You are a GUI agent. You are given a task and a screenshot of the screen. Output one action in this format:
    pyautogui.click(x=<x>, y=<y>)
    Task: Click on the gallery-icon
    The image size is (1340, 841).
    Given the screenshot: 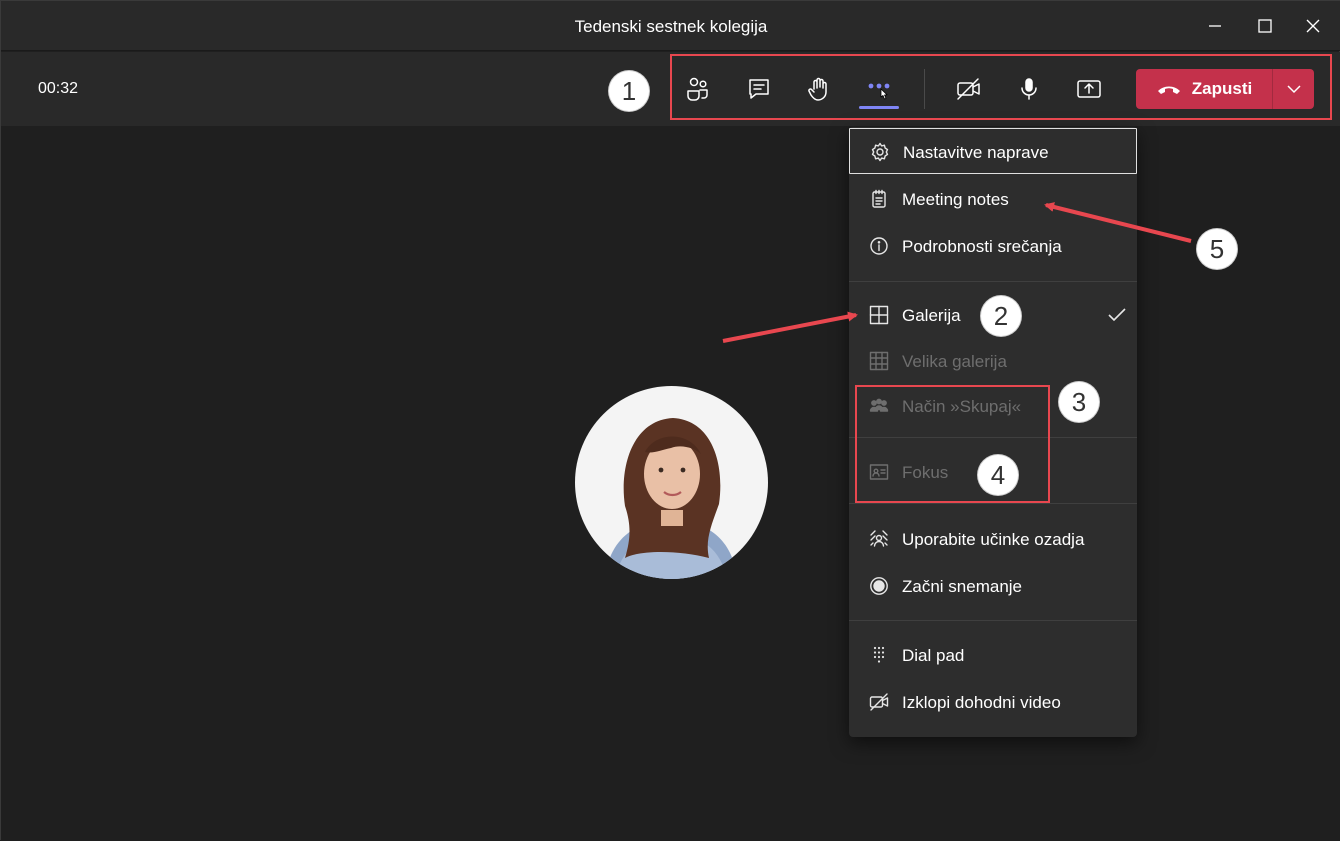 What is the action you would take?
    pyautogui.click(x=879, y=315)
    